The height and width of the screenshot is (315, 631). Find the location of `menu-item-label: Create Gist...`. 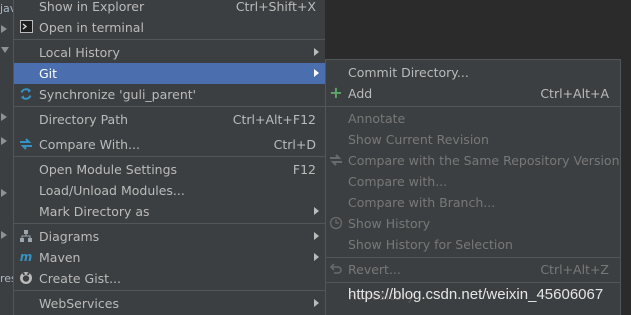

menu-item-label: Create Gist... is located at coordinates (80, 278).